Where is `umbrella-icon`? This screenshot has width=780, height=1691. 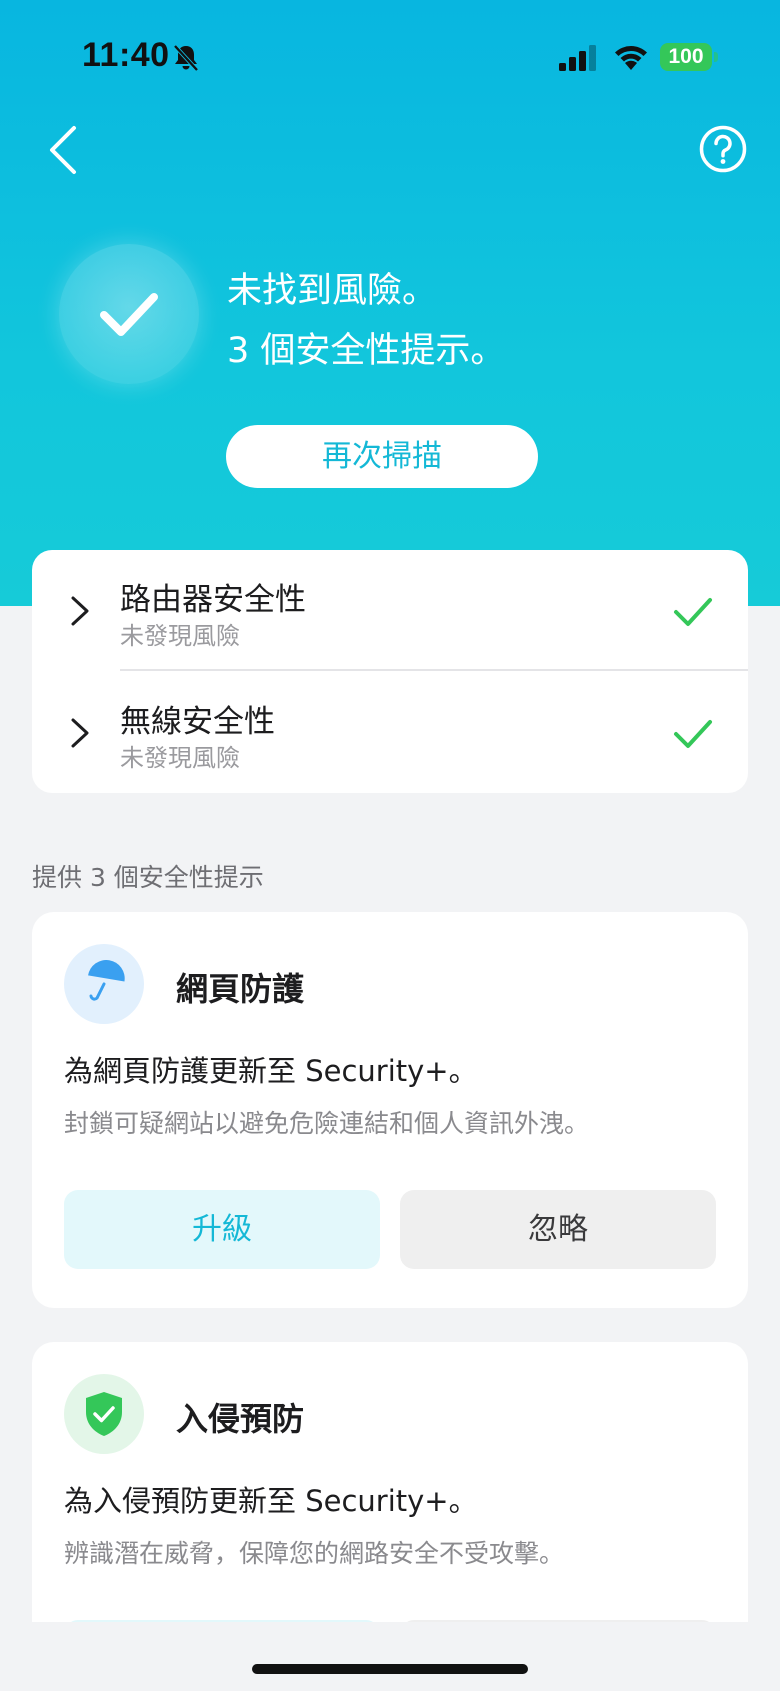 umbrella-icon is located at coordinates (106, 980).